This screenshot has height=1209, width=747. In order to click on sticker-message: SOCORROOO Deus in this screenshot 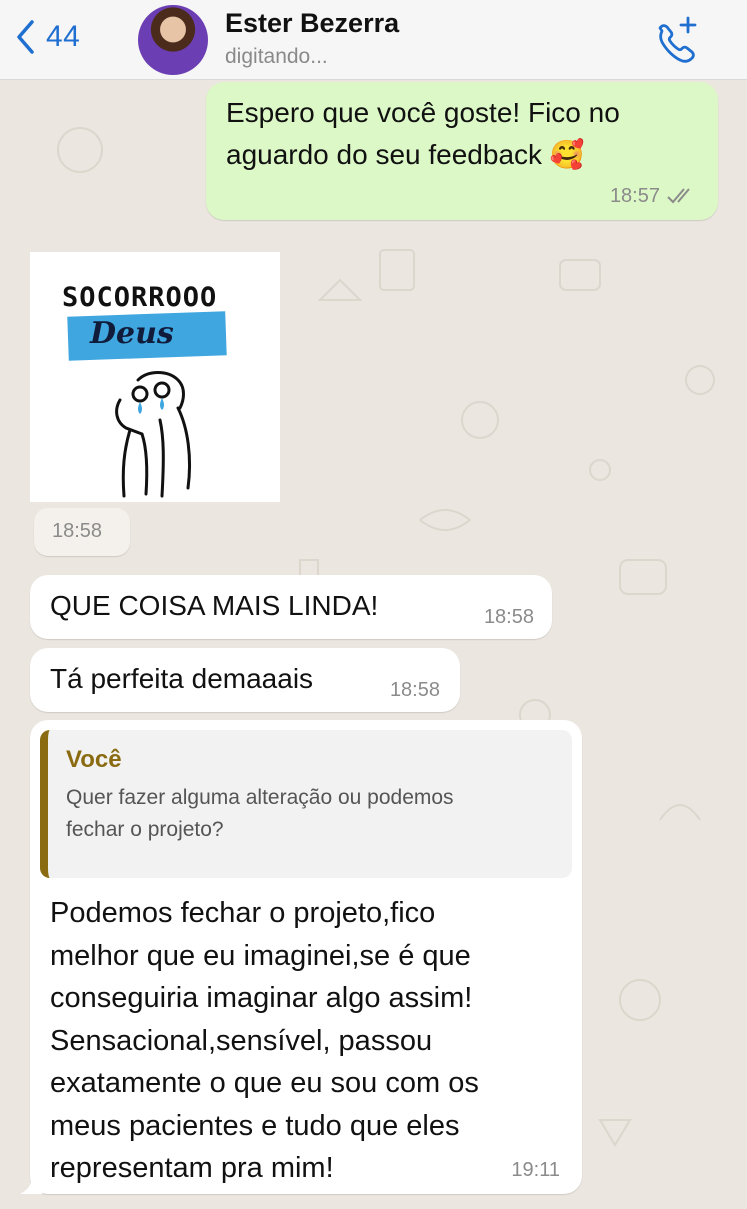, I will do `click(155, 377)`.